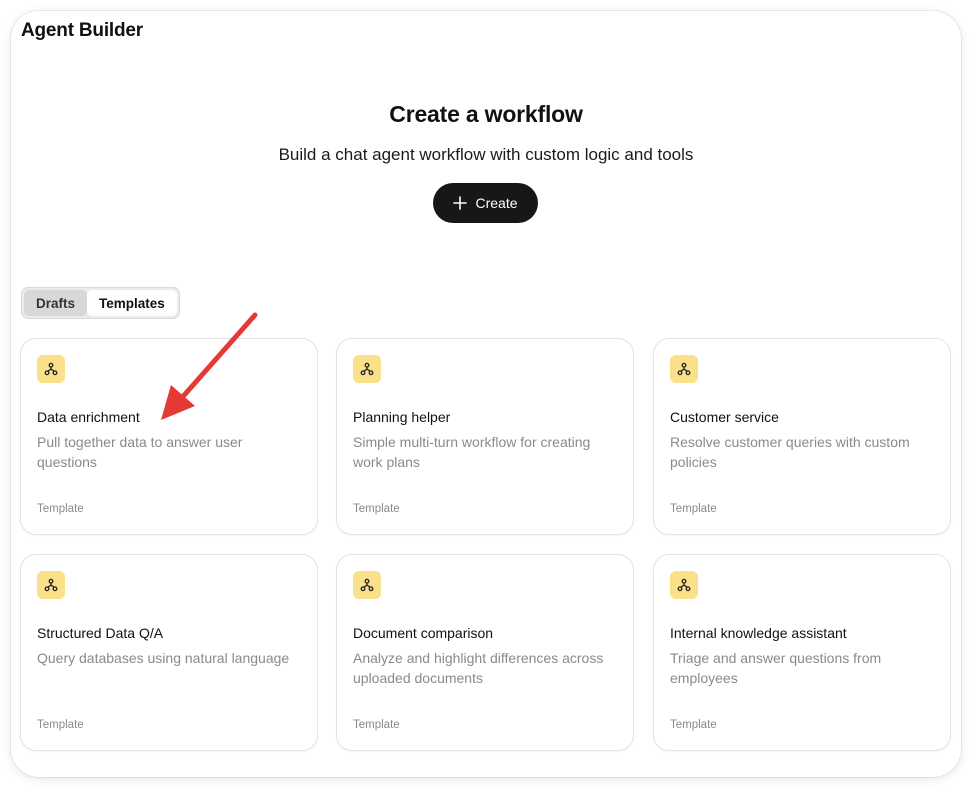 This screenshot has width=972, height=788. Describe the element at coordinates (423, 633) in the screenshot. I see `card-title: Document comparison` at that location.